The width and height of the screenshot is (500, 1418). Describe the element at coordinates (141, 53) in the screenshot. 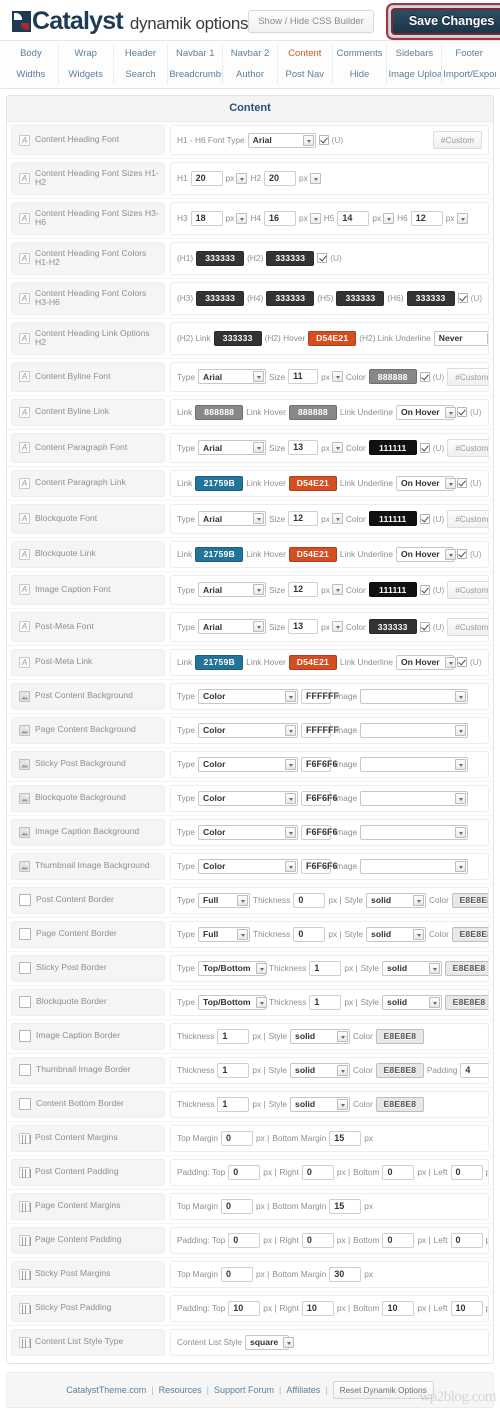

I see `nav-tab-header: Header` at that location.